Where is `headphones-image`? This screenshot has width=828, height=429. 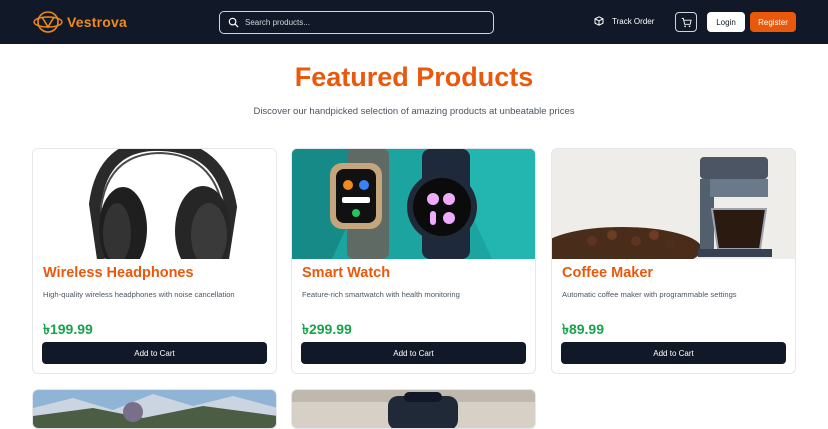 headphones-image is located at coordinates (154, 204).